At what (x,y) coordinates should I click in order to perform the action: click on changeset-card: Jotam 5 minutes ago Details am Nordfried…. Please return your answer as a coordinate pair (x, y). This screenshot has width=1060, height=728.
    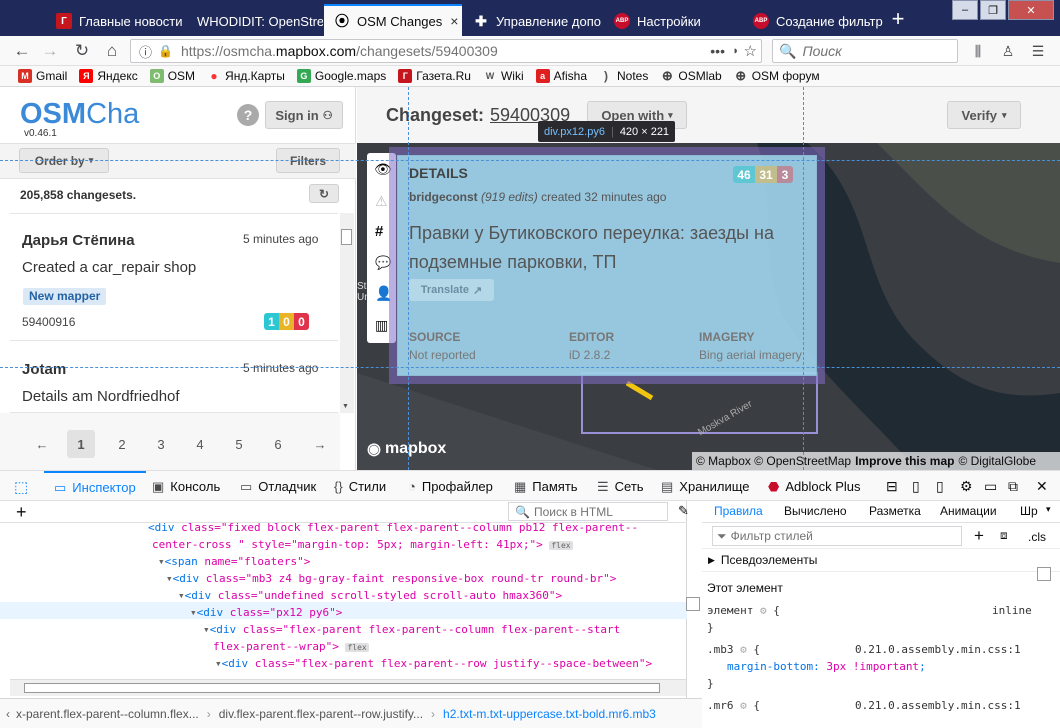
    Looking at the image, I should click on (174, 378).